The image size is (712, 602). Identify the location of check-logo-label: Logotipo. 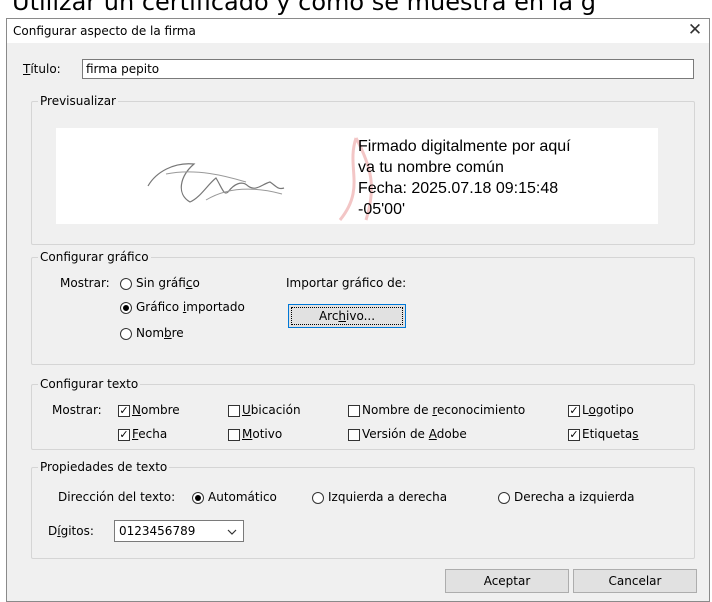
(608, 410).